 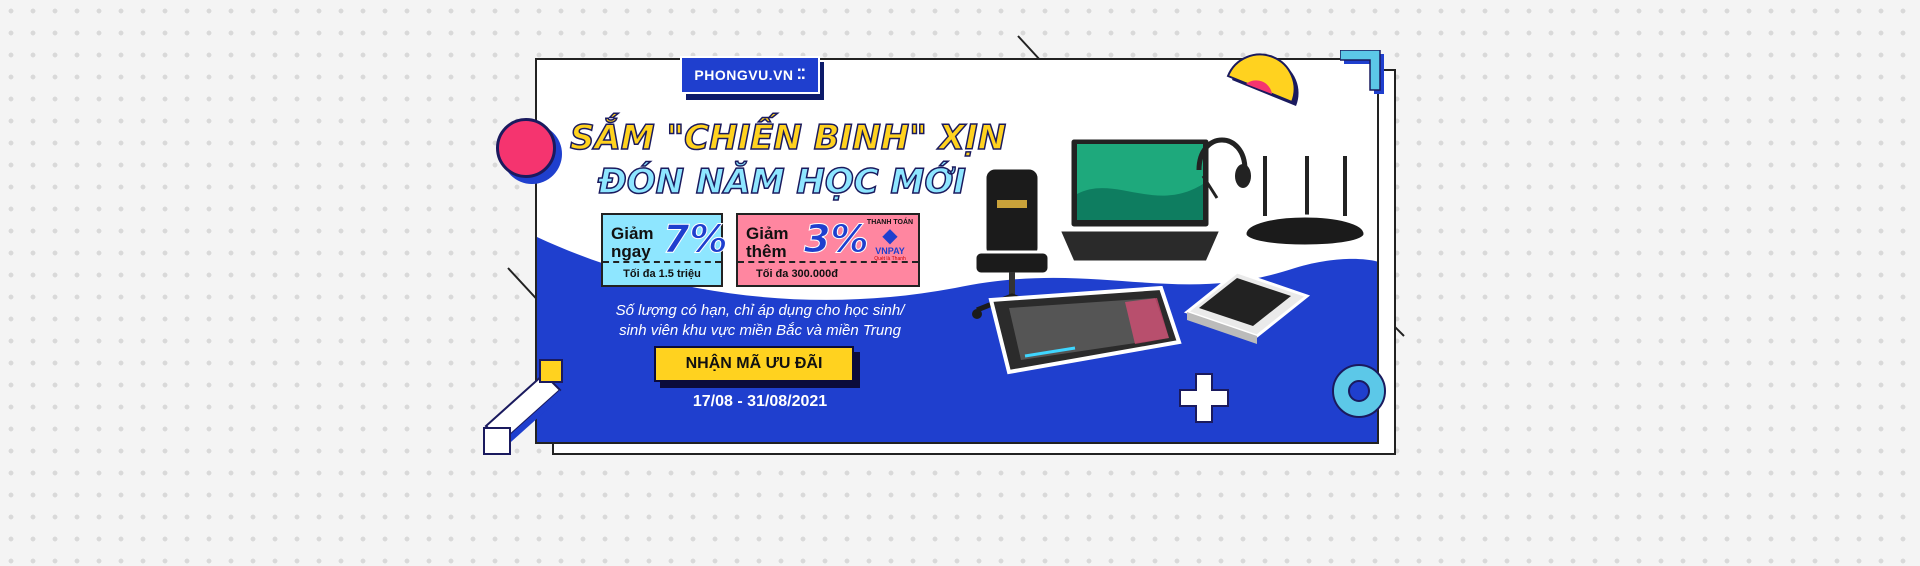 I want to click on coupon-7-percent: Giảm ngay 7% Tối đa 1.5 triệu, so click(x=664, y=250).